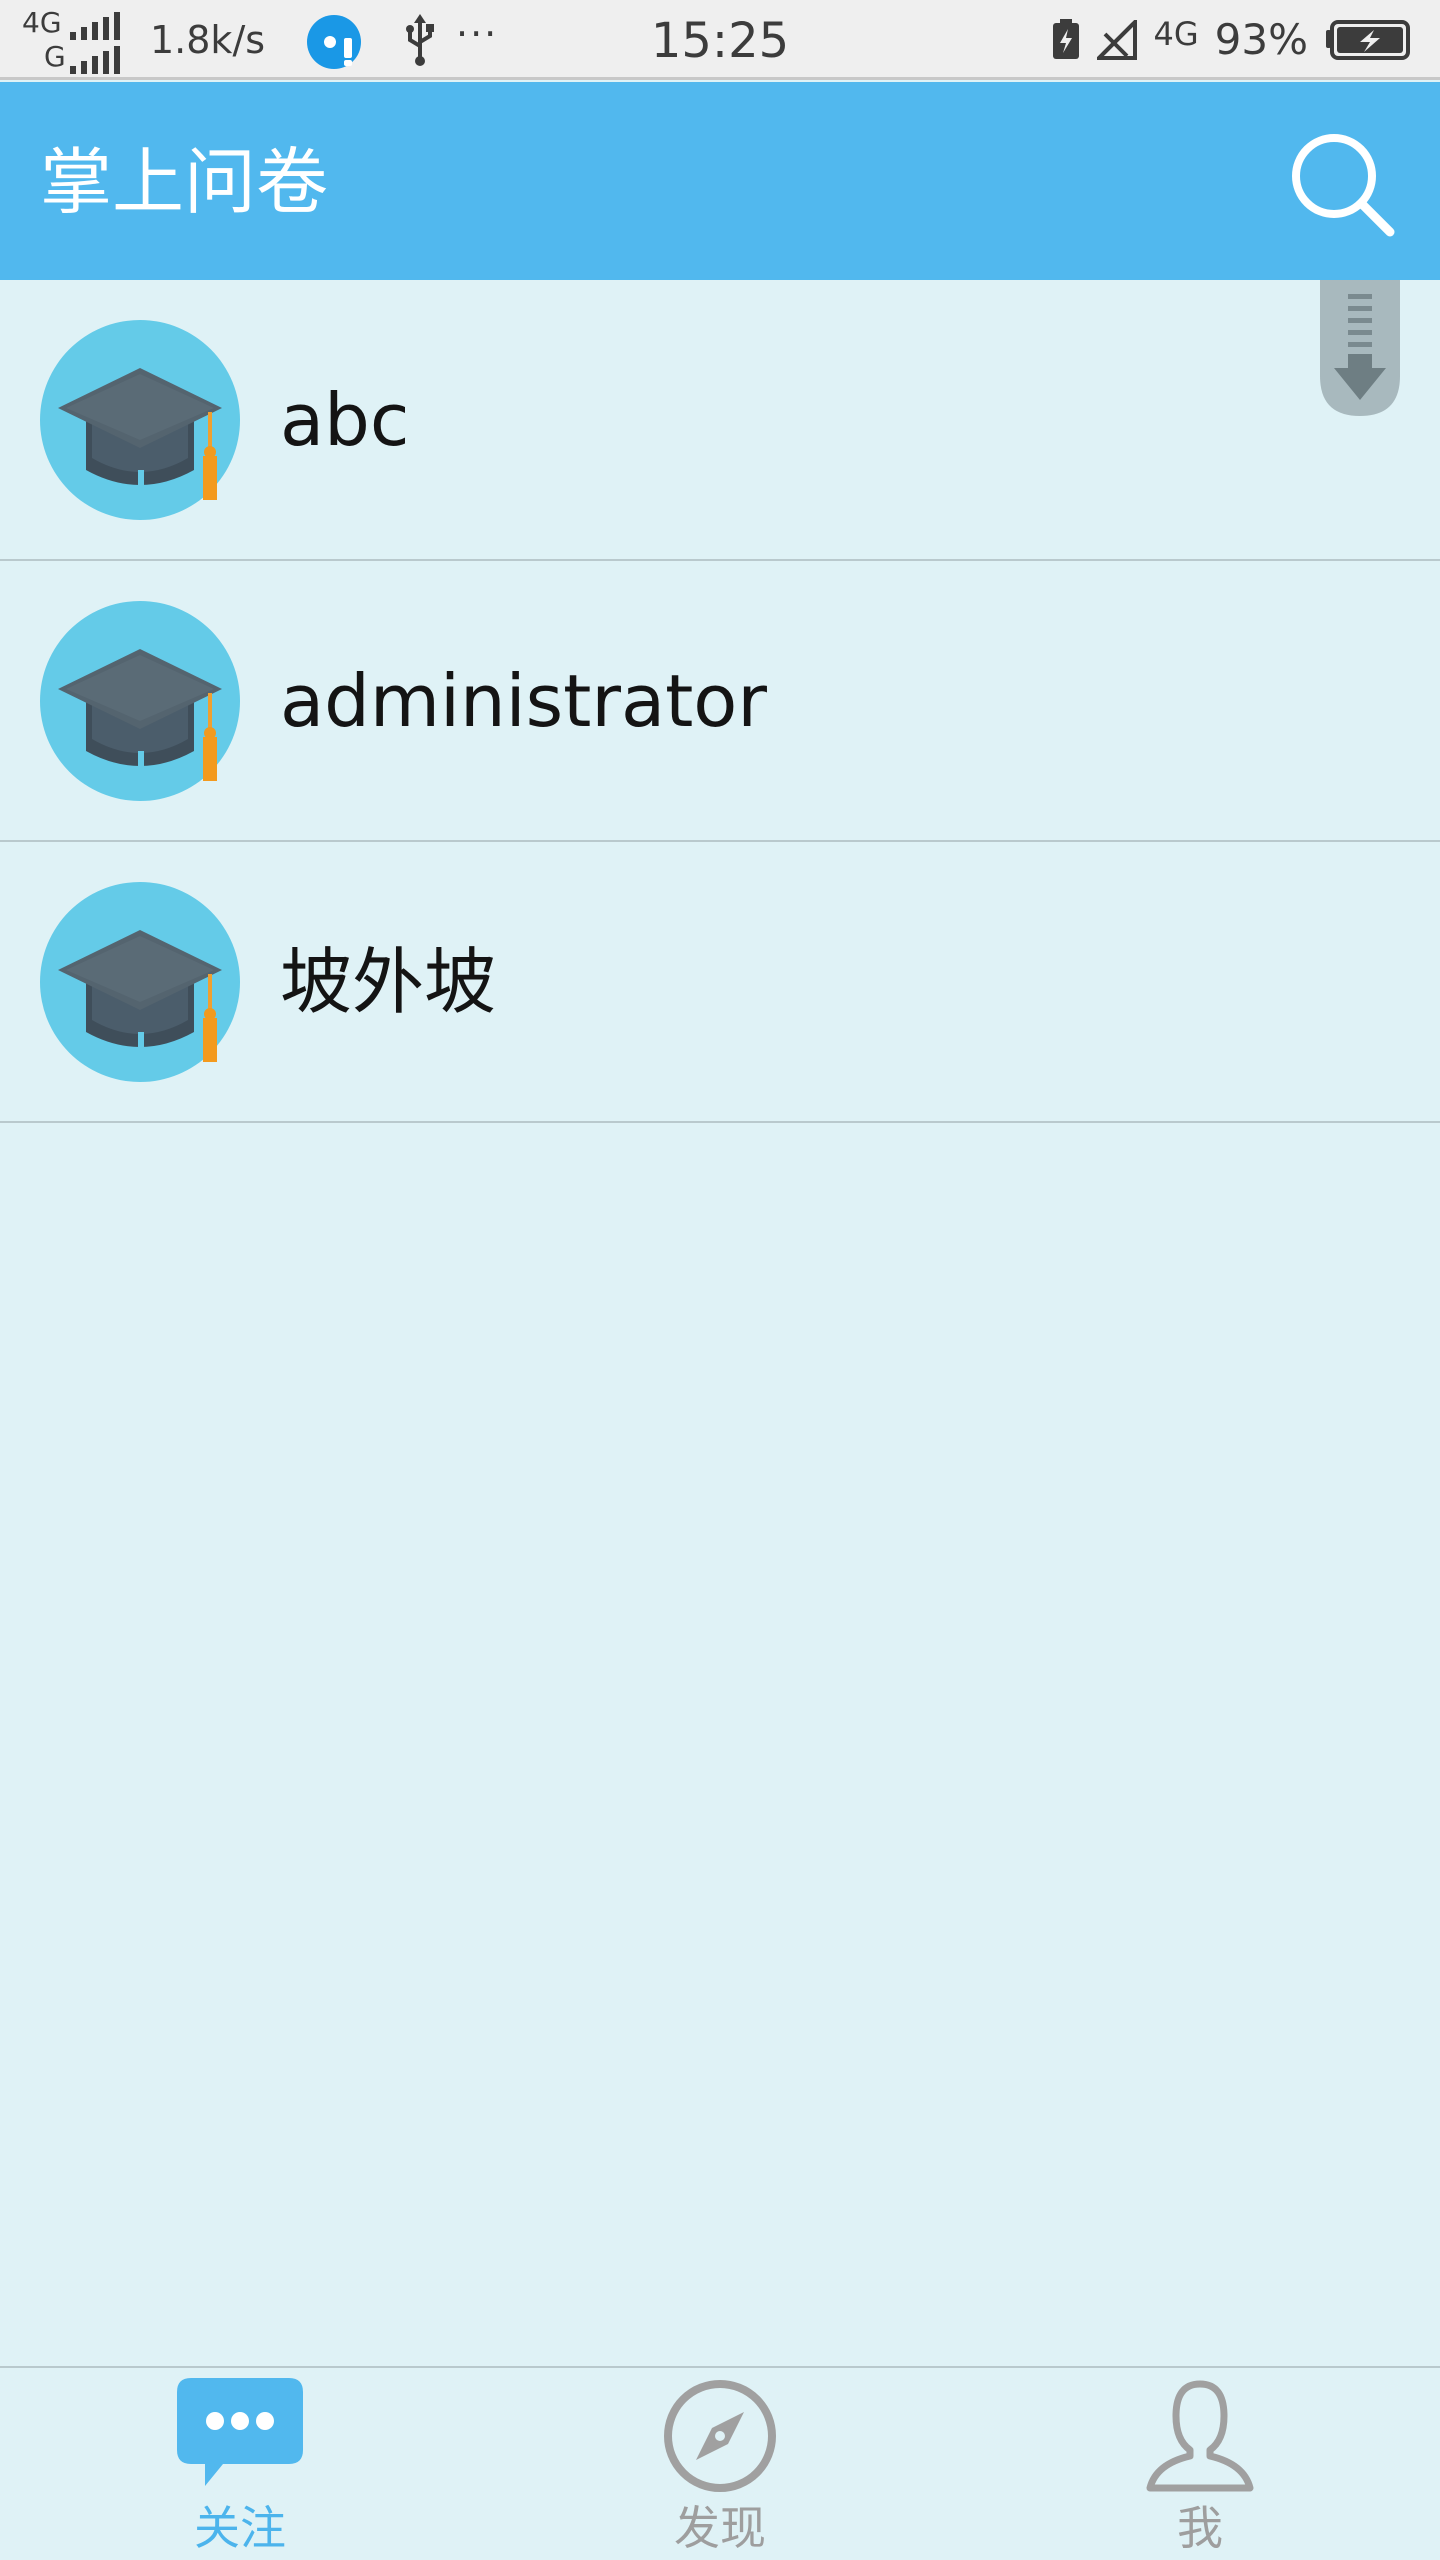  What do you see at coordinates (523, 701) in the screenshot?
I see `list-item-label: administrator` at bounding box center [523, 701].